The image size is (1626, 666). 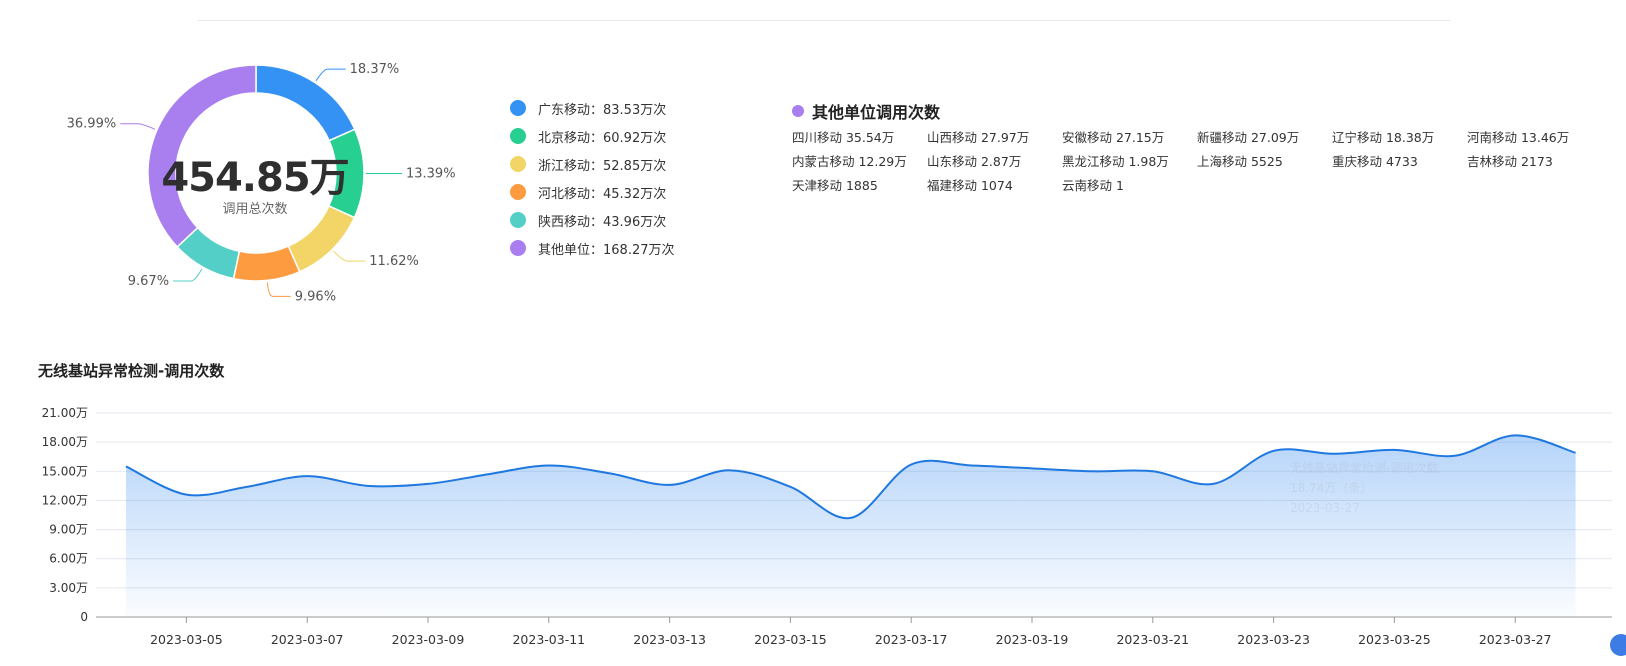 I want to click on y-tick-label: 9.00万, so click(x=68, y=530).